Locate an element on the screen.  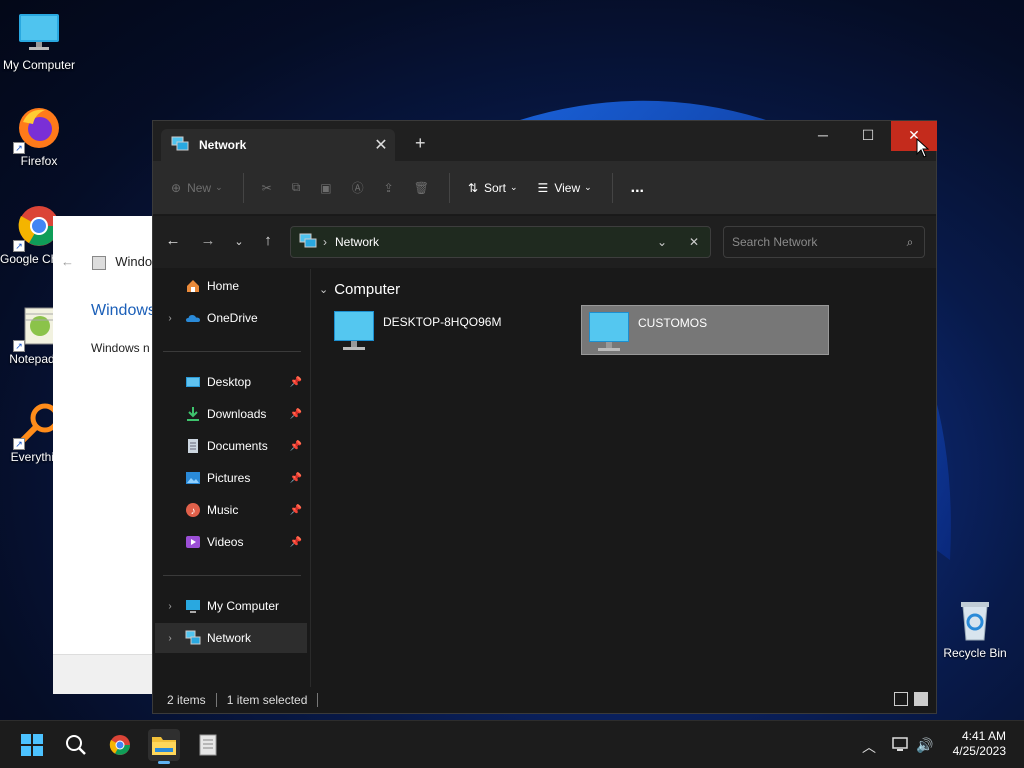
sidebar-item-music: ♪ Music 📌 is located at coordinates (231, 510).